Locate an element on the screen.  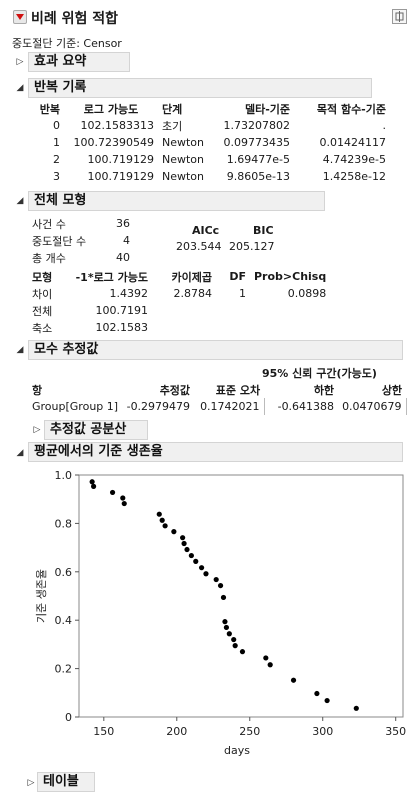
aicc-label: AICc is located at coordinates (206, 230).